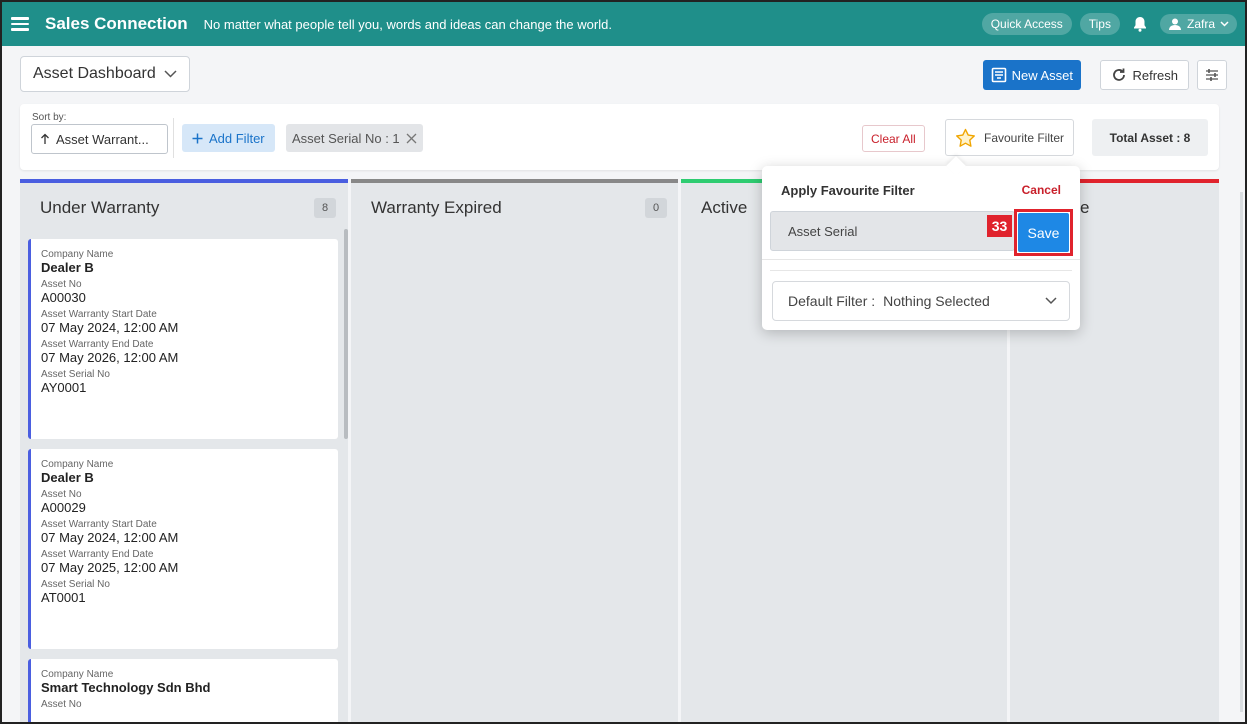  What do you see at coordinates (1241, 452) in the screenshot?
I see `page-scrollbar` at bounding box center [1241, 452].